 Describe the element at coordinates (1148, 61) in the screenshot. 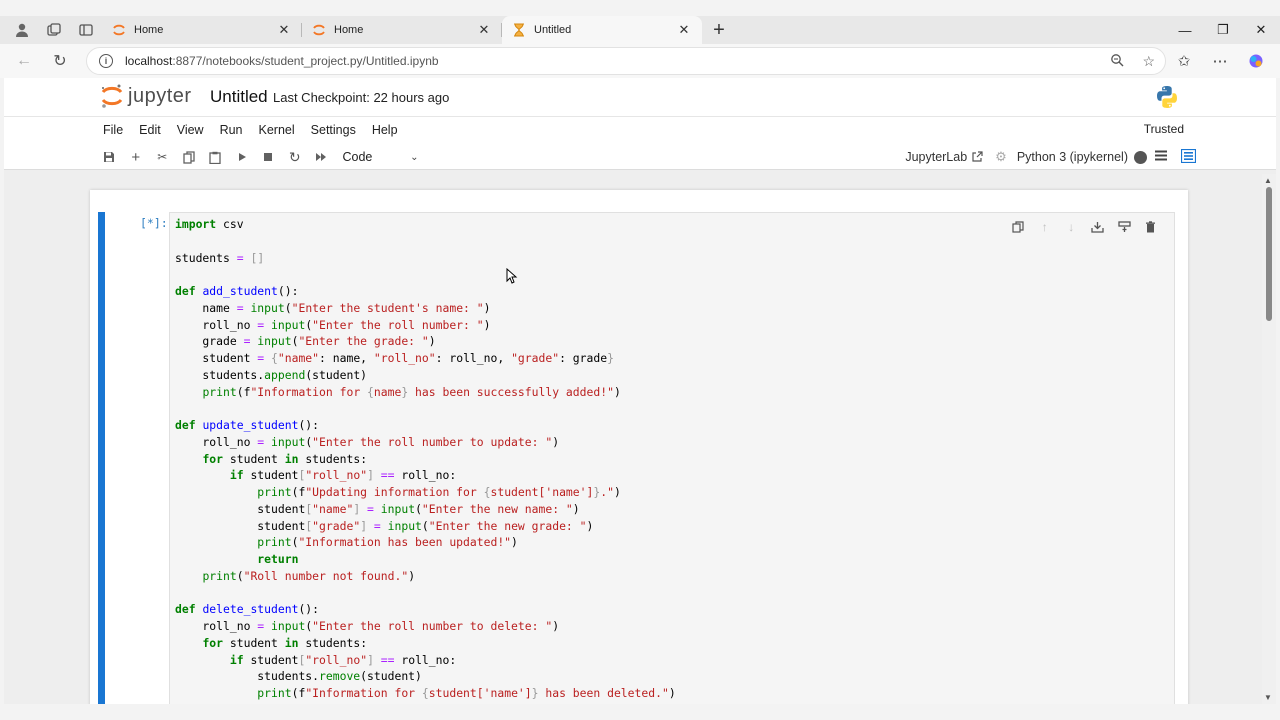

I see `favorite-star-icon: ☆` at that location.